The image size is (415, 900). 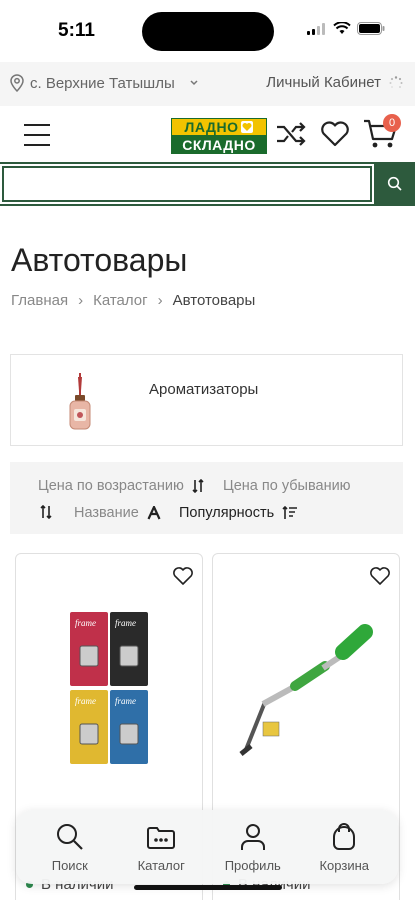 I want to click on dynamic-island, so click(x=208, y=31).